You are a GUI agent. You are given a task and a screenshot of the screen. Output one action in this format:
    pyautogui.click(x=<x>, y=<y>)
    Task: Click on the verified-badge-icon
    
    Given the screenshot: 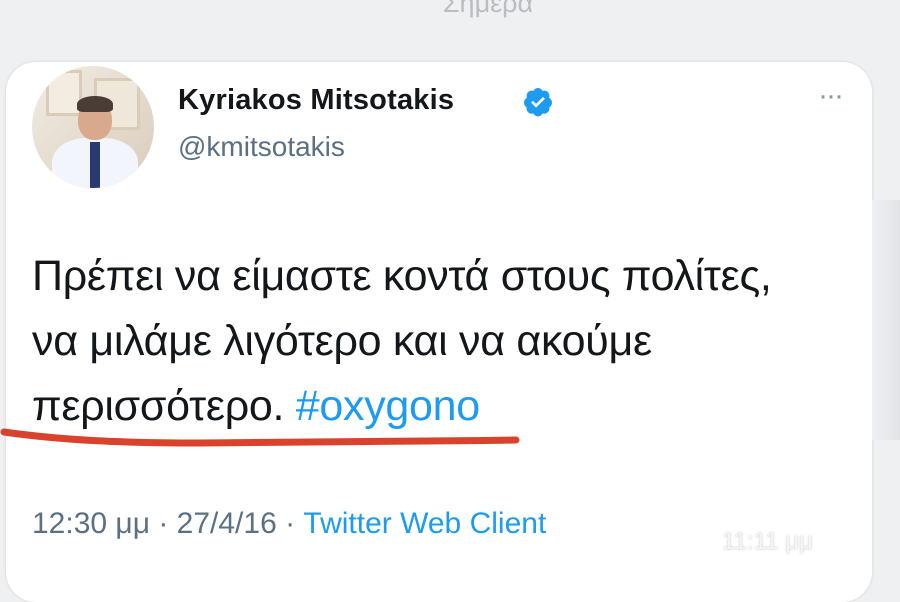 What is the action you would take?
    pyautogui.click(x=538, y=102)
    